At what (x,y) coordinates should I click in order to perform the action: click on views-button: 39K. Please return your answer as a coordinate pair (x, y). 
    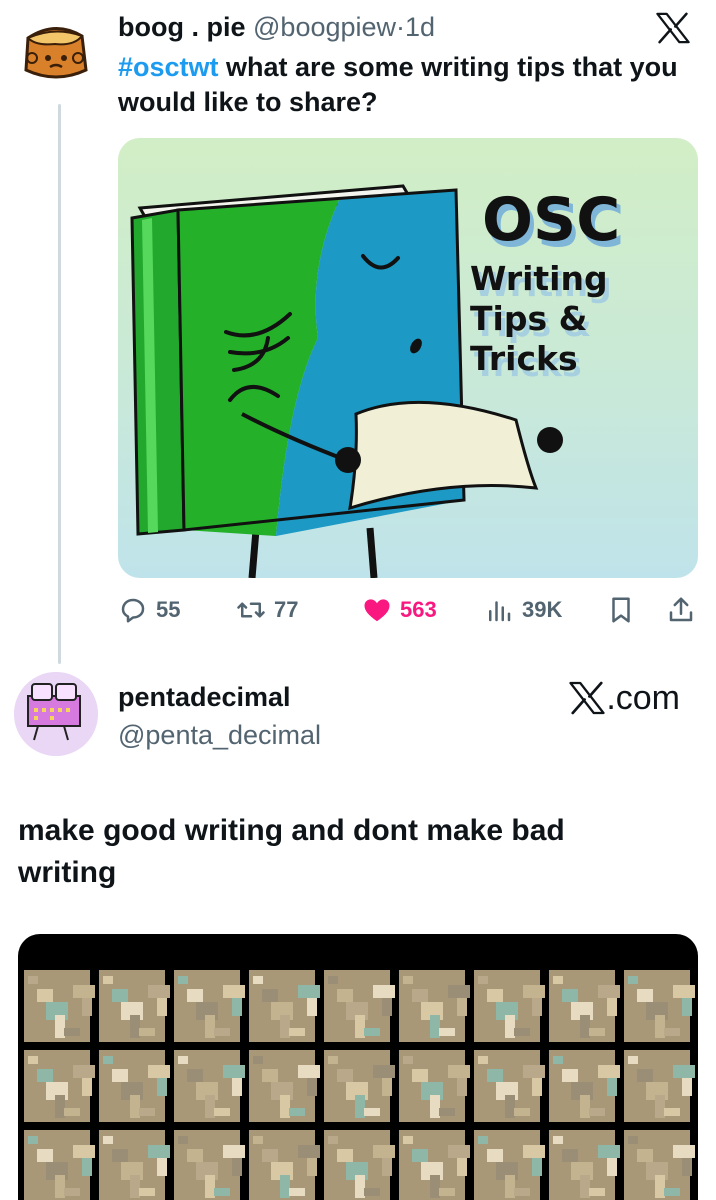
    Looking at the image, I should click on (523, 610).